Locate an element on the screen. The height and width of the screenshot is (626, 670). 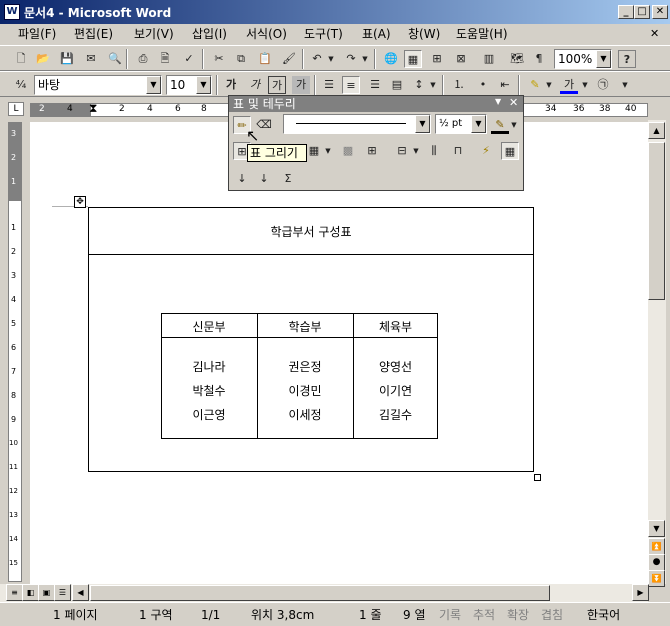
font-size-select: 10 ▼ is located at coordinates (189, 85).